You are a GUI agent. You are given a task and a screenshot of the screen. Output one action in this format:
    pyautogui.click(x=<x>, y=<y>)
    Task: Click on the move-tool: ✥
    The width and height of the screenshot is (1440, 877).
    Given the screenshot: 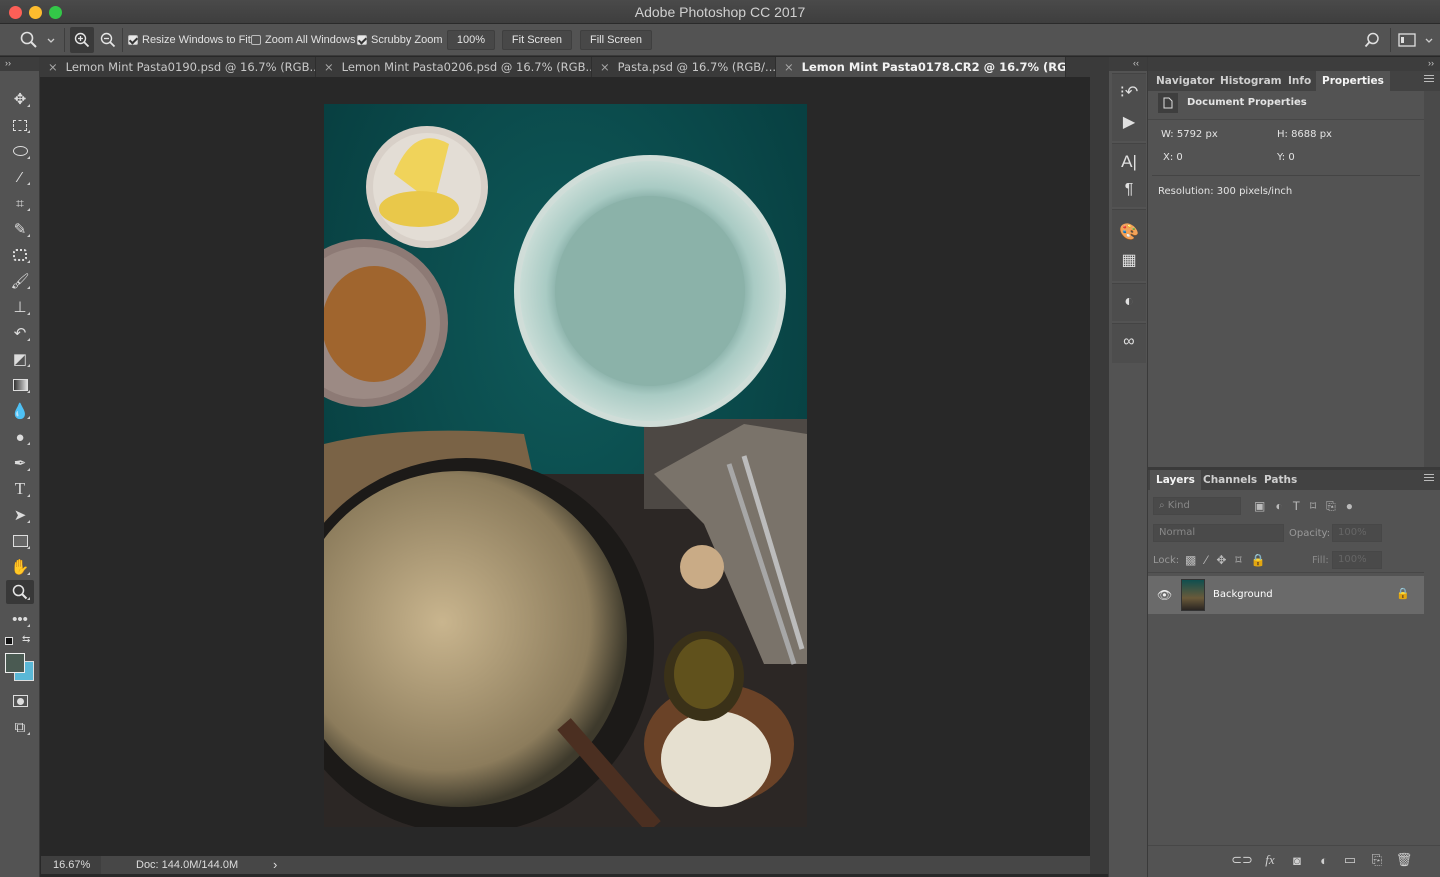 What is the action you would take?
    pyautogui.click(x=20, y=99)
    